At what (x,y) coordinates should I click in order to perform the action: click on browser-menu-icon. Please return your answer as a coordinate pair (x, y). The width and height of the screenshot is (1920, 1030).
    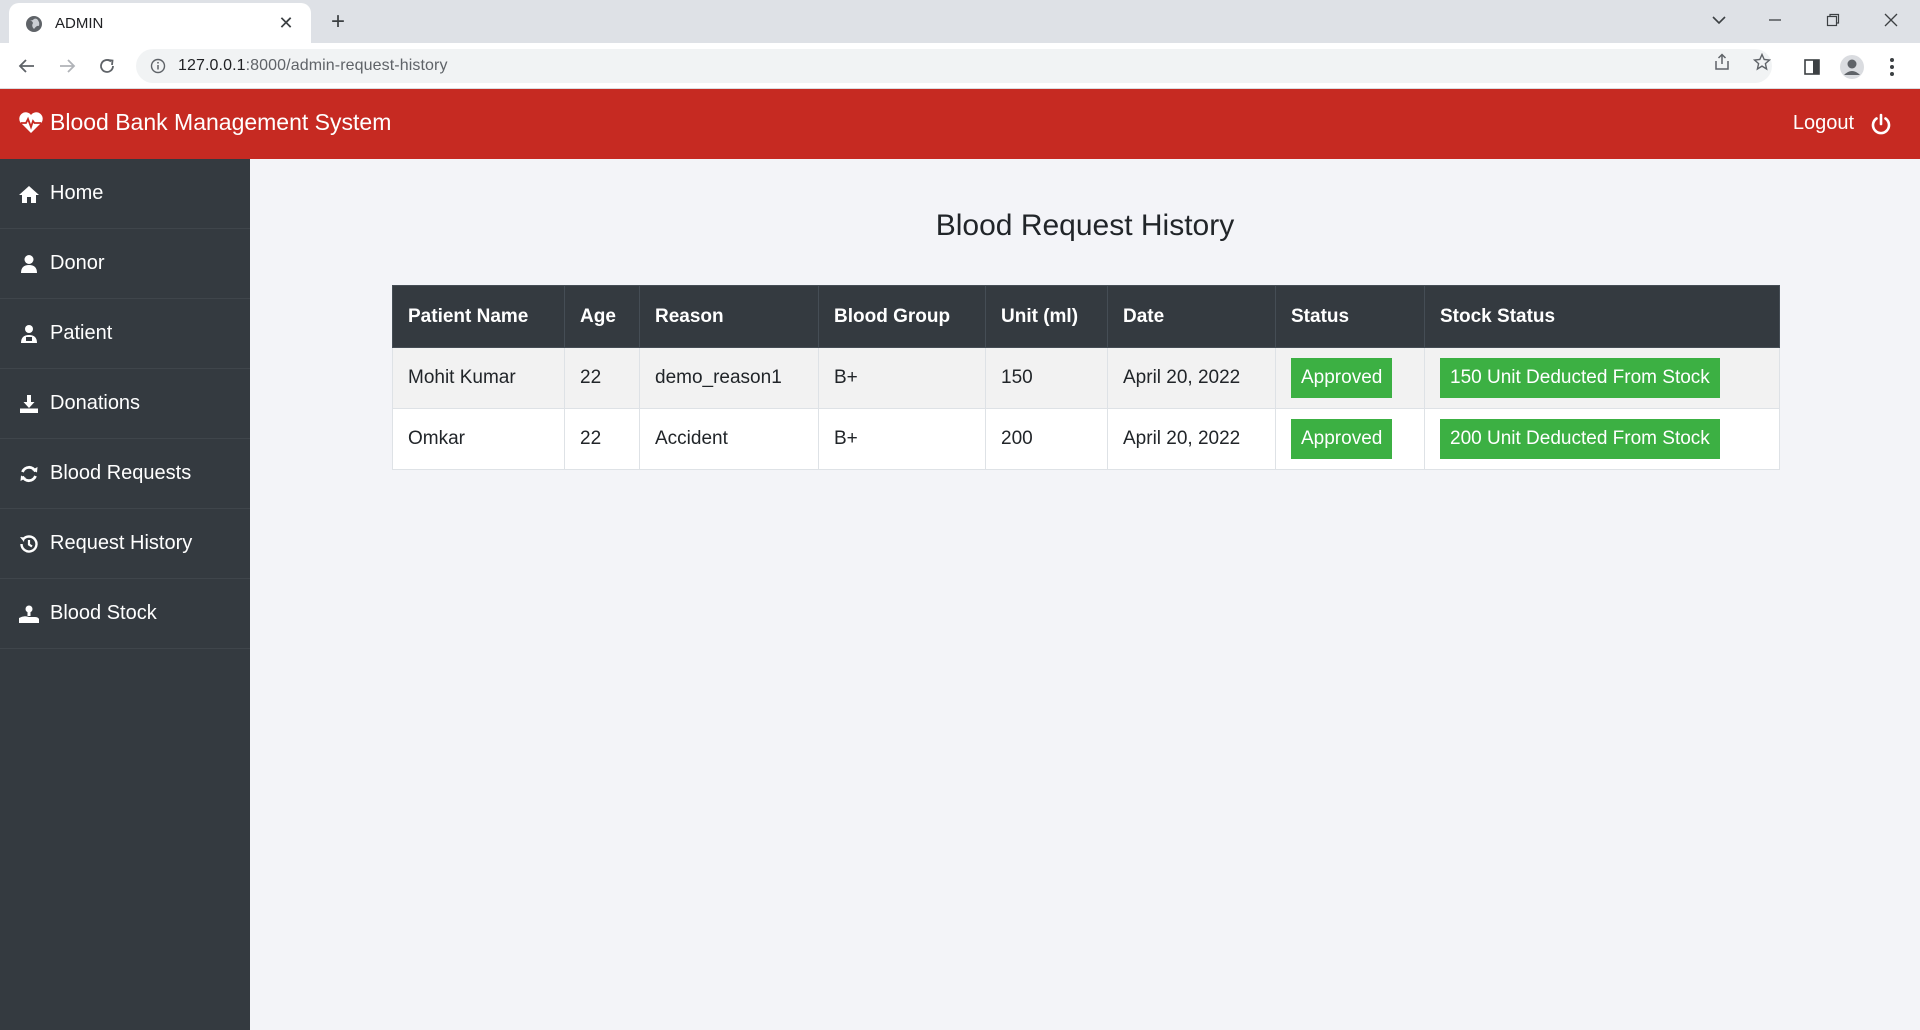
    Looking at the image, I should click on (1892, 67).